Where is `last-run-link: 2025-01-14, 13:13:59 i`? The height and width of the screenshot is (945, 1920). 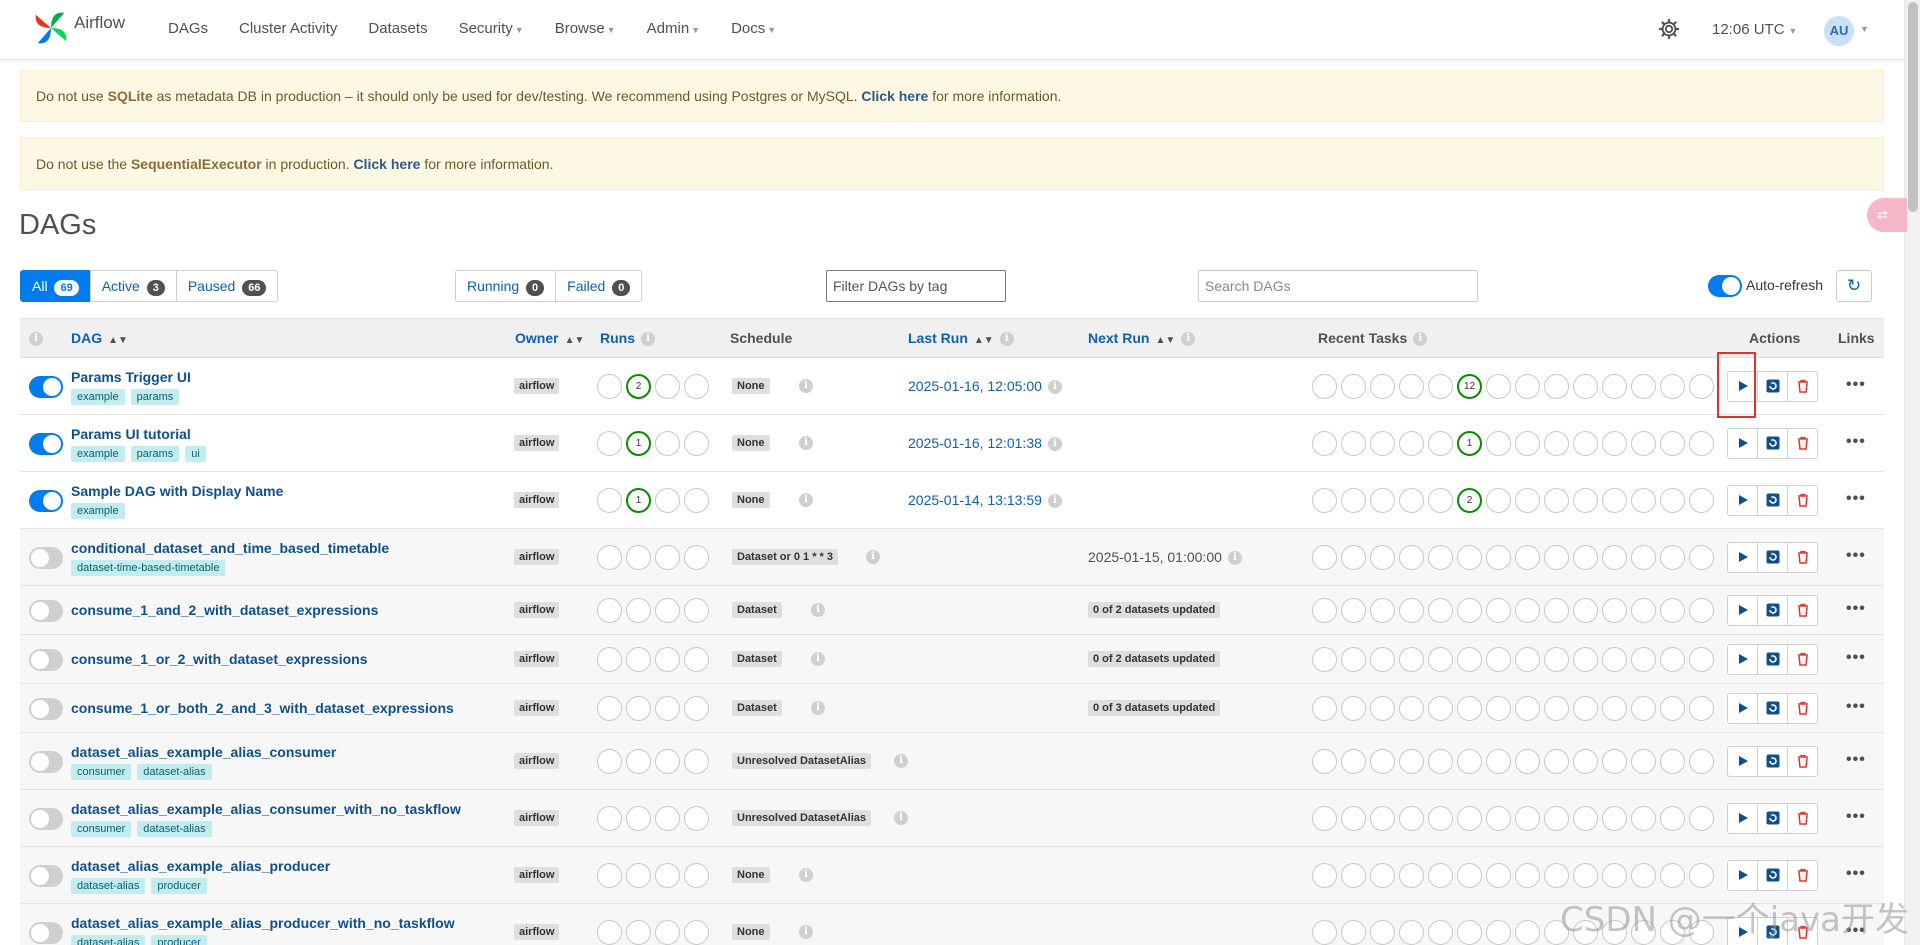
last-run-link: 2025-01-14, 13:13:59 i is located at coordinates (985, 500).